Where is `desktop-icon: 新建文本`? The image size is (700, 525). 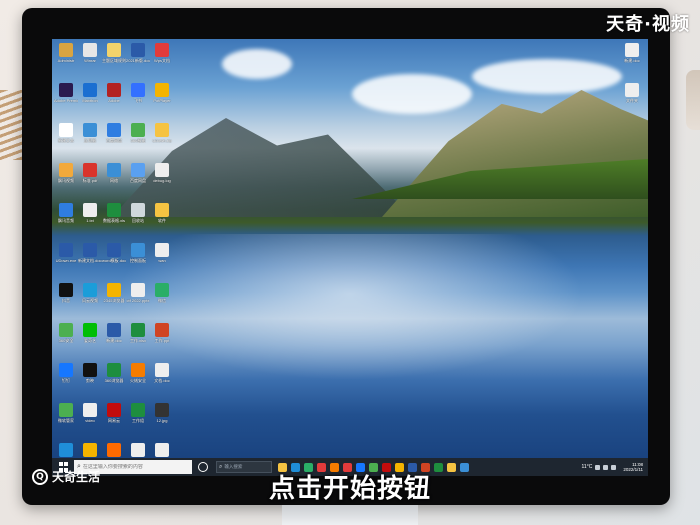
desktop-icon: 新建文本 is located at coordinates (66, 139).